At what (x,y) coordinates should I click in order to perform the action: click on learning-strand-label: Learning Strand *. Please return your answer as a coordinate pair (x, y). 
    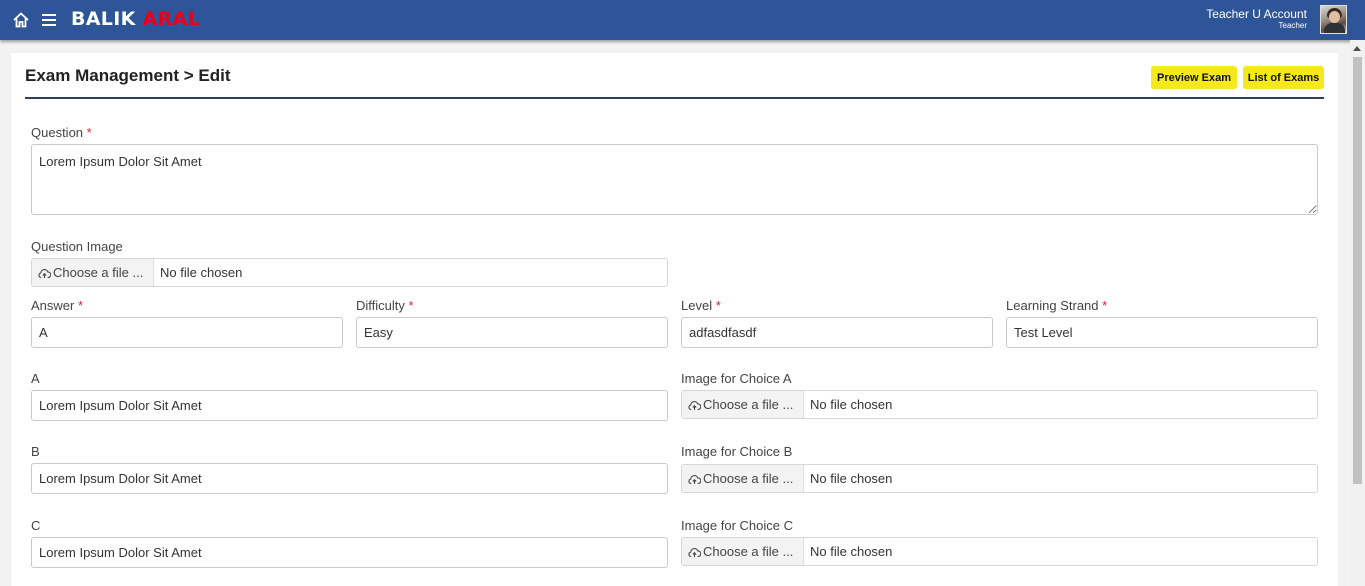
    Looking at the image, I should click on (1057, 305).